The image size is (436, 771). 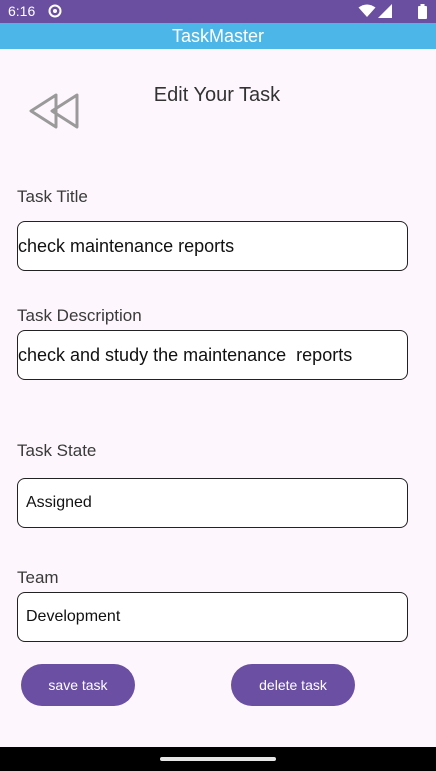 I want to click on task-state-input, so click(x=212, y=503).